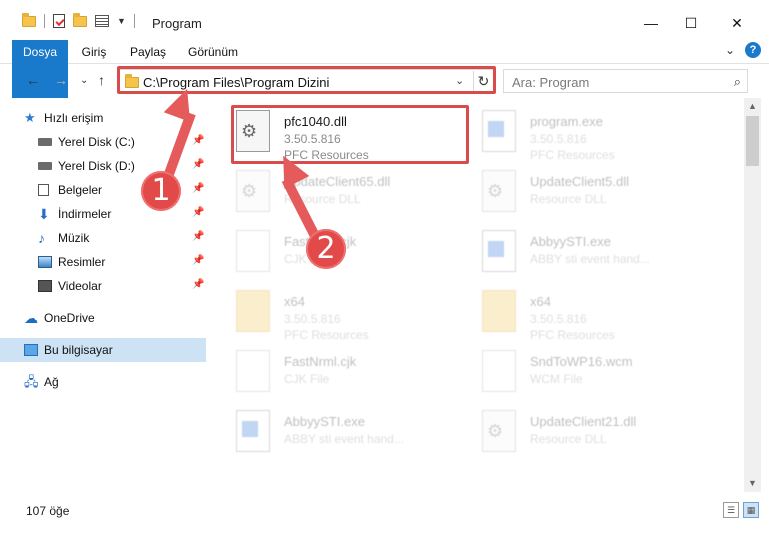  I want to click on file-item: SndToWP16.wcm WCM File, so click(578, 373).